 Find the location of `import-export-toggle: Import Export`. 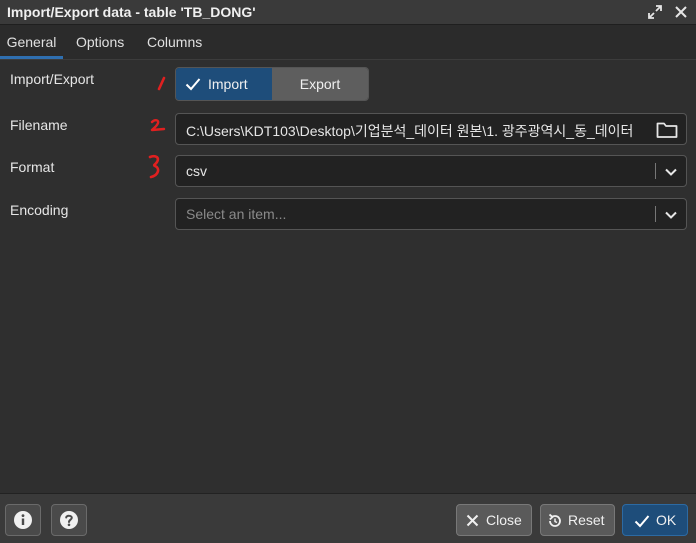

import-export-toggle: Import Export is located at coordinates (272, 84).